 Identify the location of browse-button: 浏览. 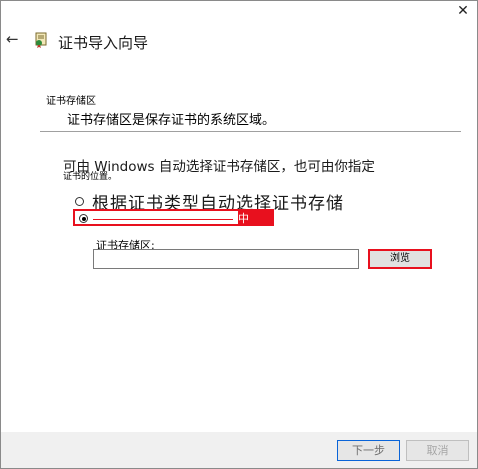
(400, 259).